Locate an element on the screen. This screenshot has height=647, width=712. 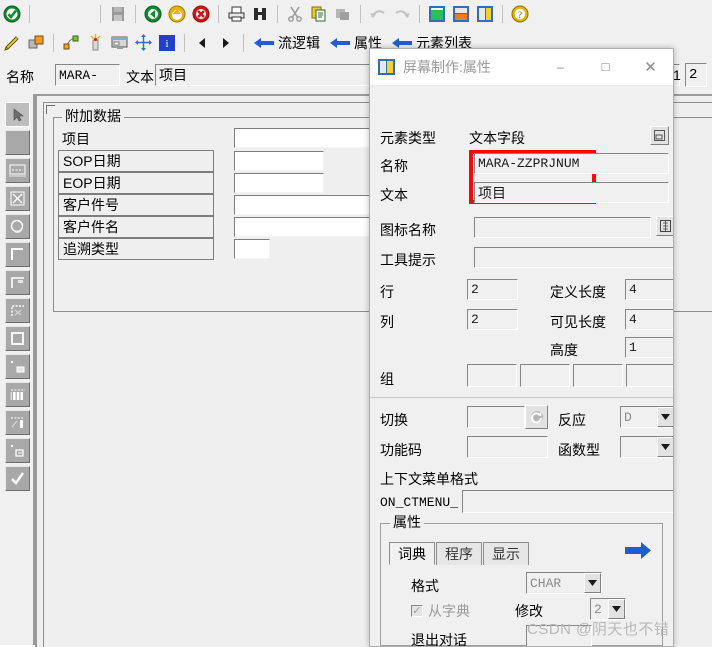
pointer-tool is located at coordinates (17, 114).